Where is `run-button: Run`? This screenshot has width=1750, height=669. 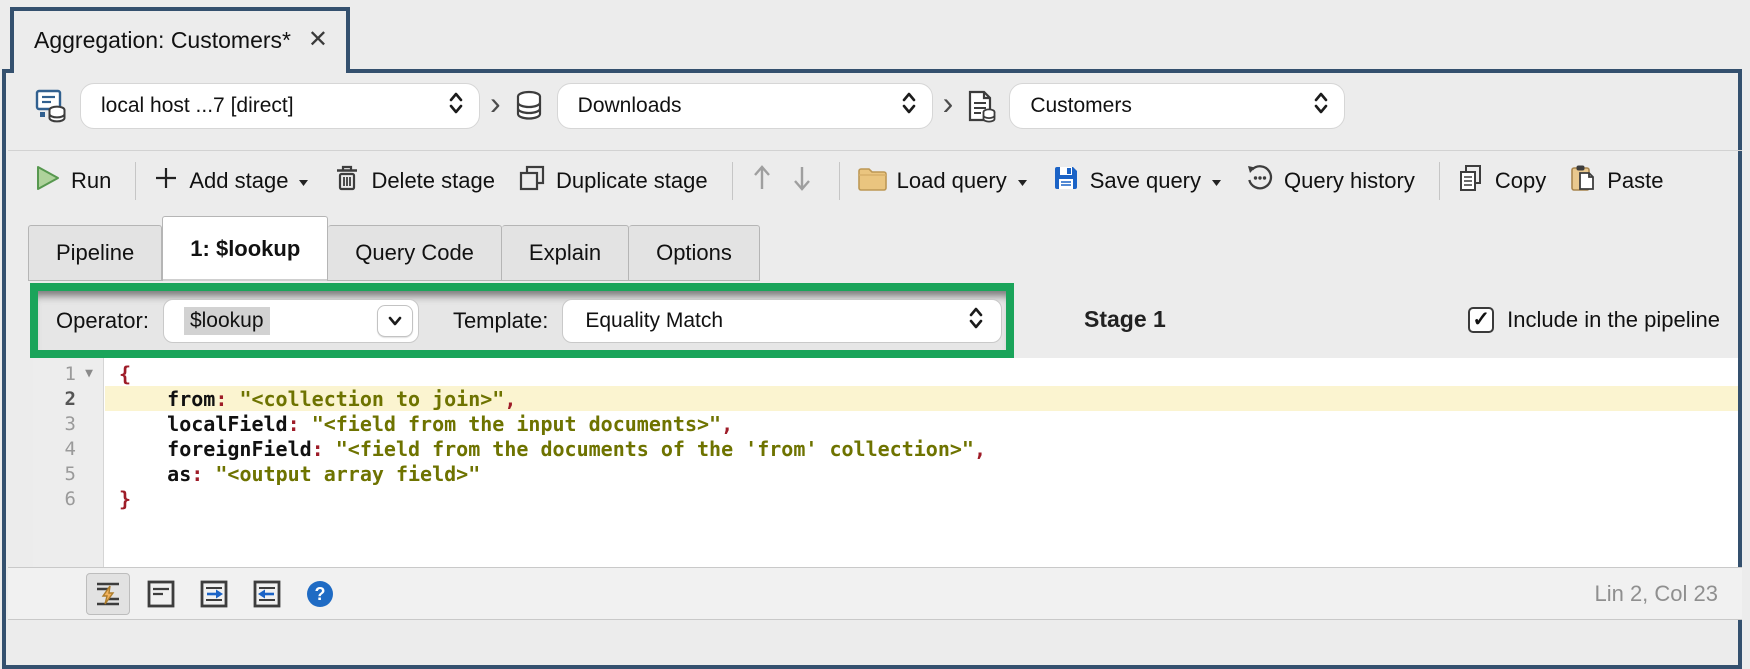
run-button: Run is located at coordinates (71, 181).